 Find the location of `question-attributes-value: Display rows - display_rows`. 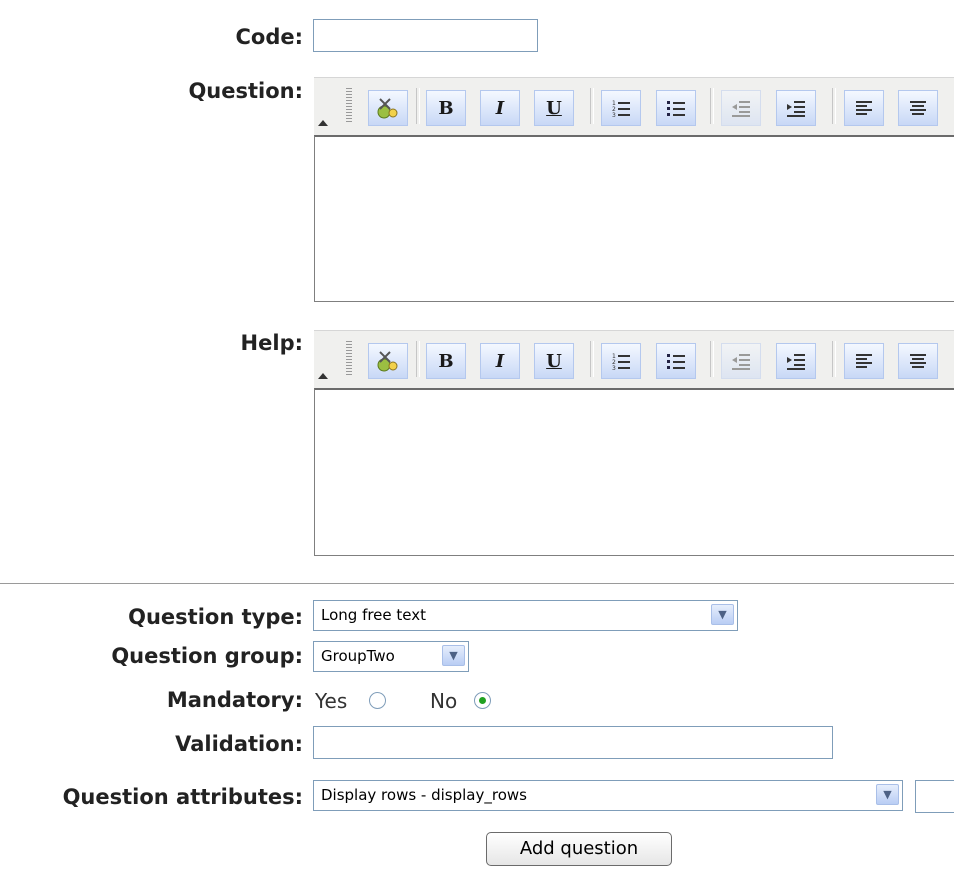

question-attributes-value: Display rows - display_rows is located at coordinates (424, 795).